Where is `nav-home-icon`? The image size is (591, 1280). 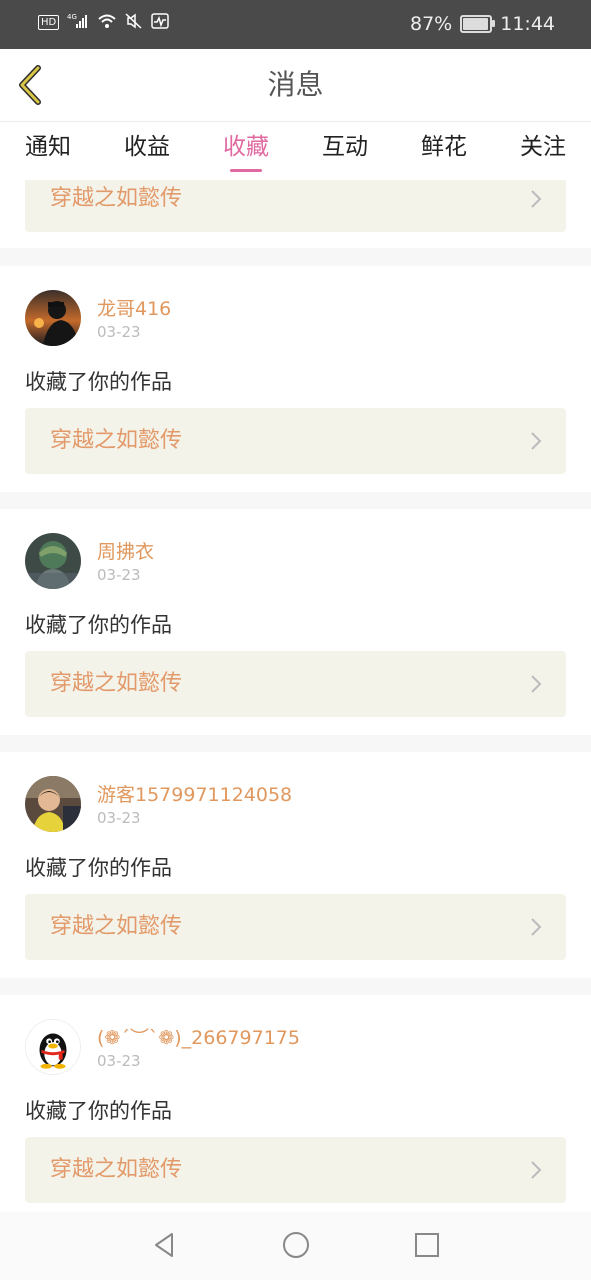 nav-home-icon is located at coordinates (296, 1245).